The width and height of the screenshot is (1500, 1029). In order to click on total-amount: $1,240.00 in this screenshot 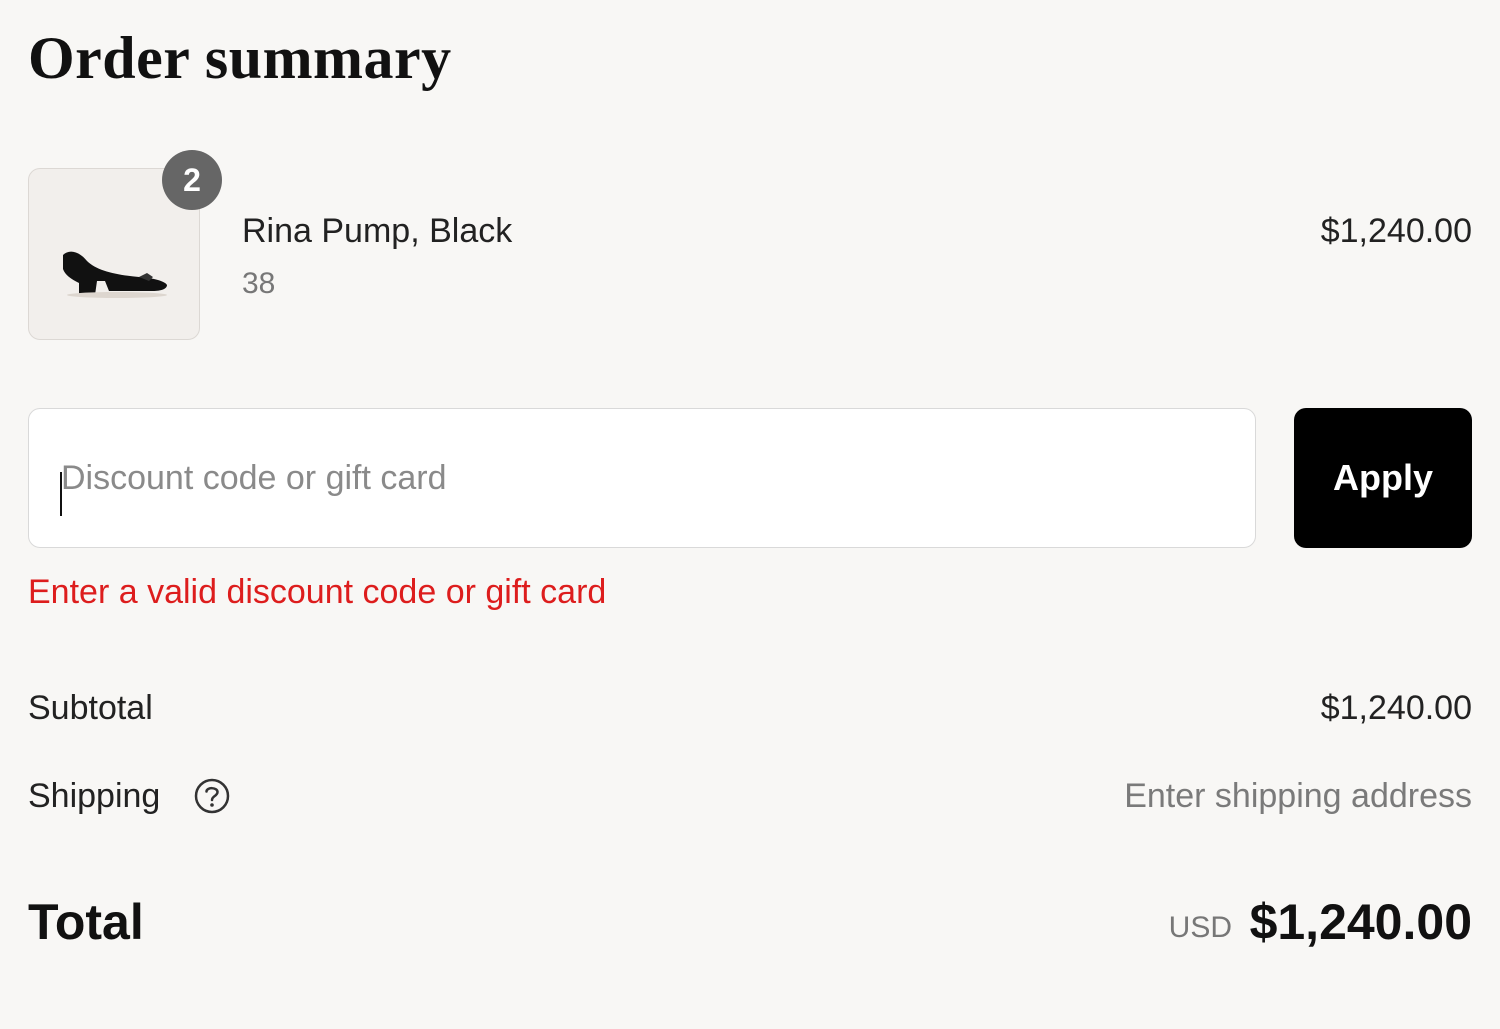, I will do `click(1360, 922)`.